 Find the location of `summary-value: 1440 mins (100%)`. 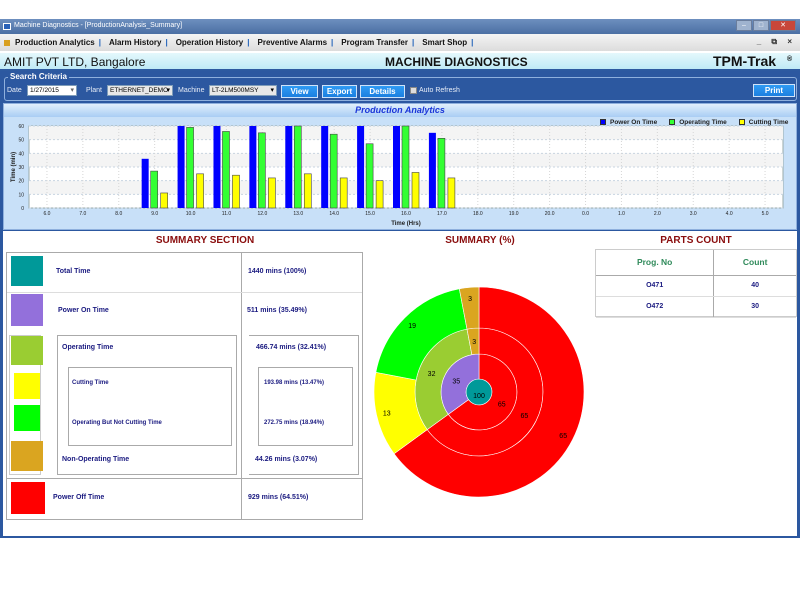

summary-value: 1440 mins (100%) is located at coordinates (277, 271).